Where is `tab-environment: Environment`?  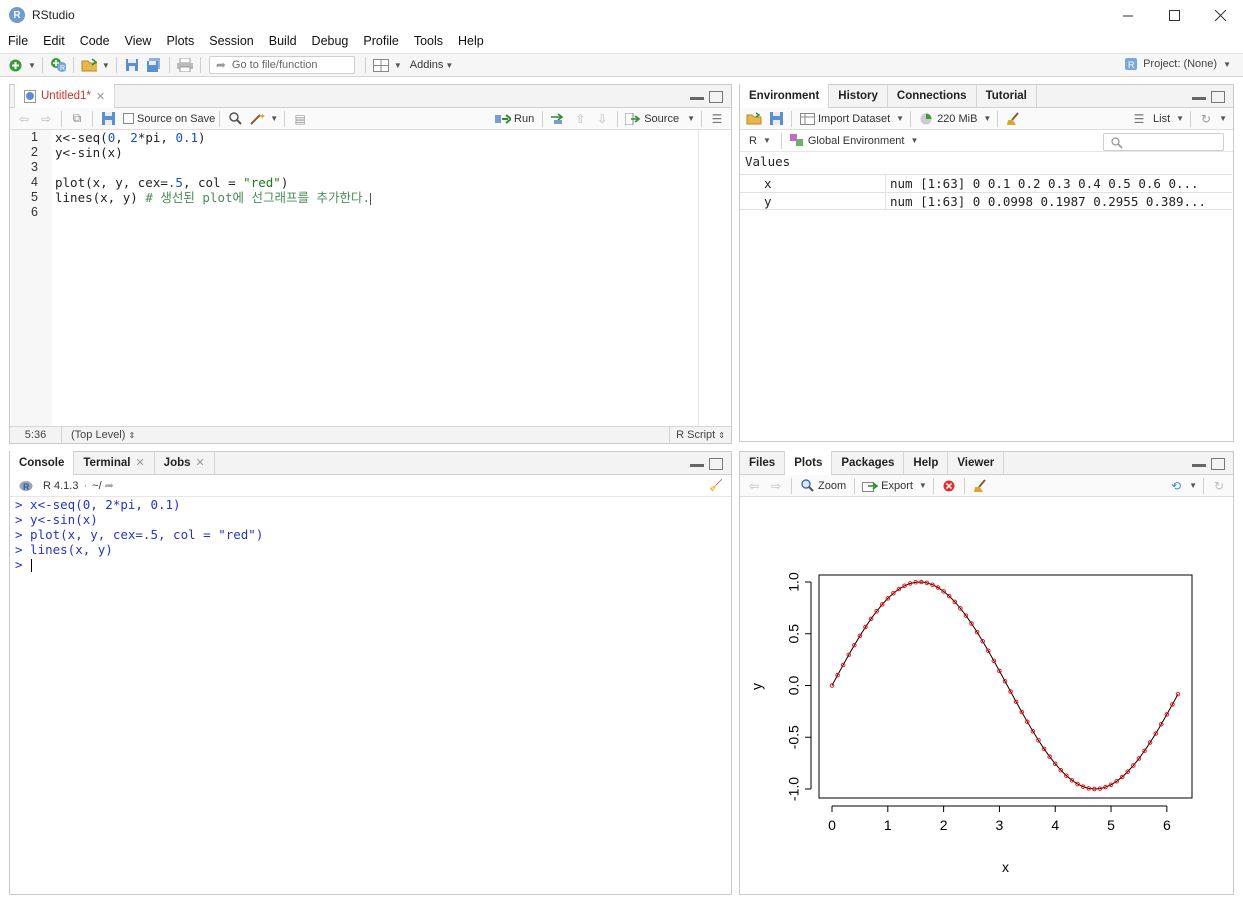
tab-environment: Environment is located at coordinates (785, 96).